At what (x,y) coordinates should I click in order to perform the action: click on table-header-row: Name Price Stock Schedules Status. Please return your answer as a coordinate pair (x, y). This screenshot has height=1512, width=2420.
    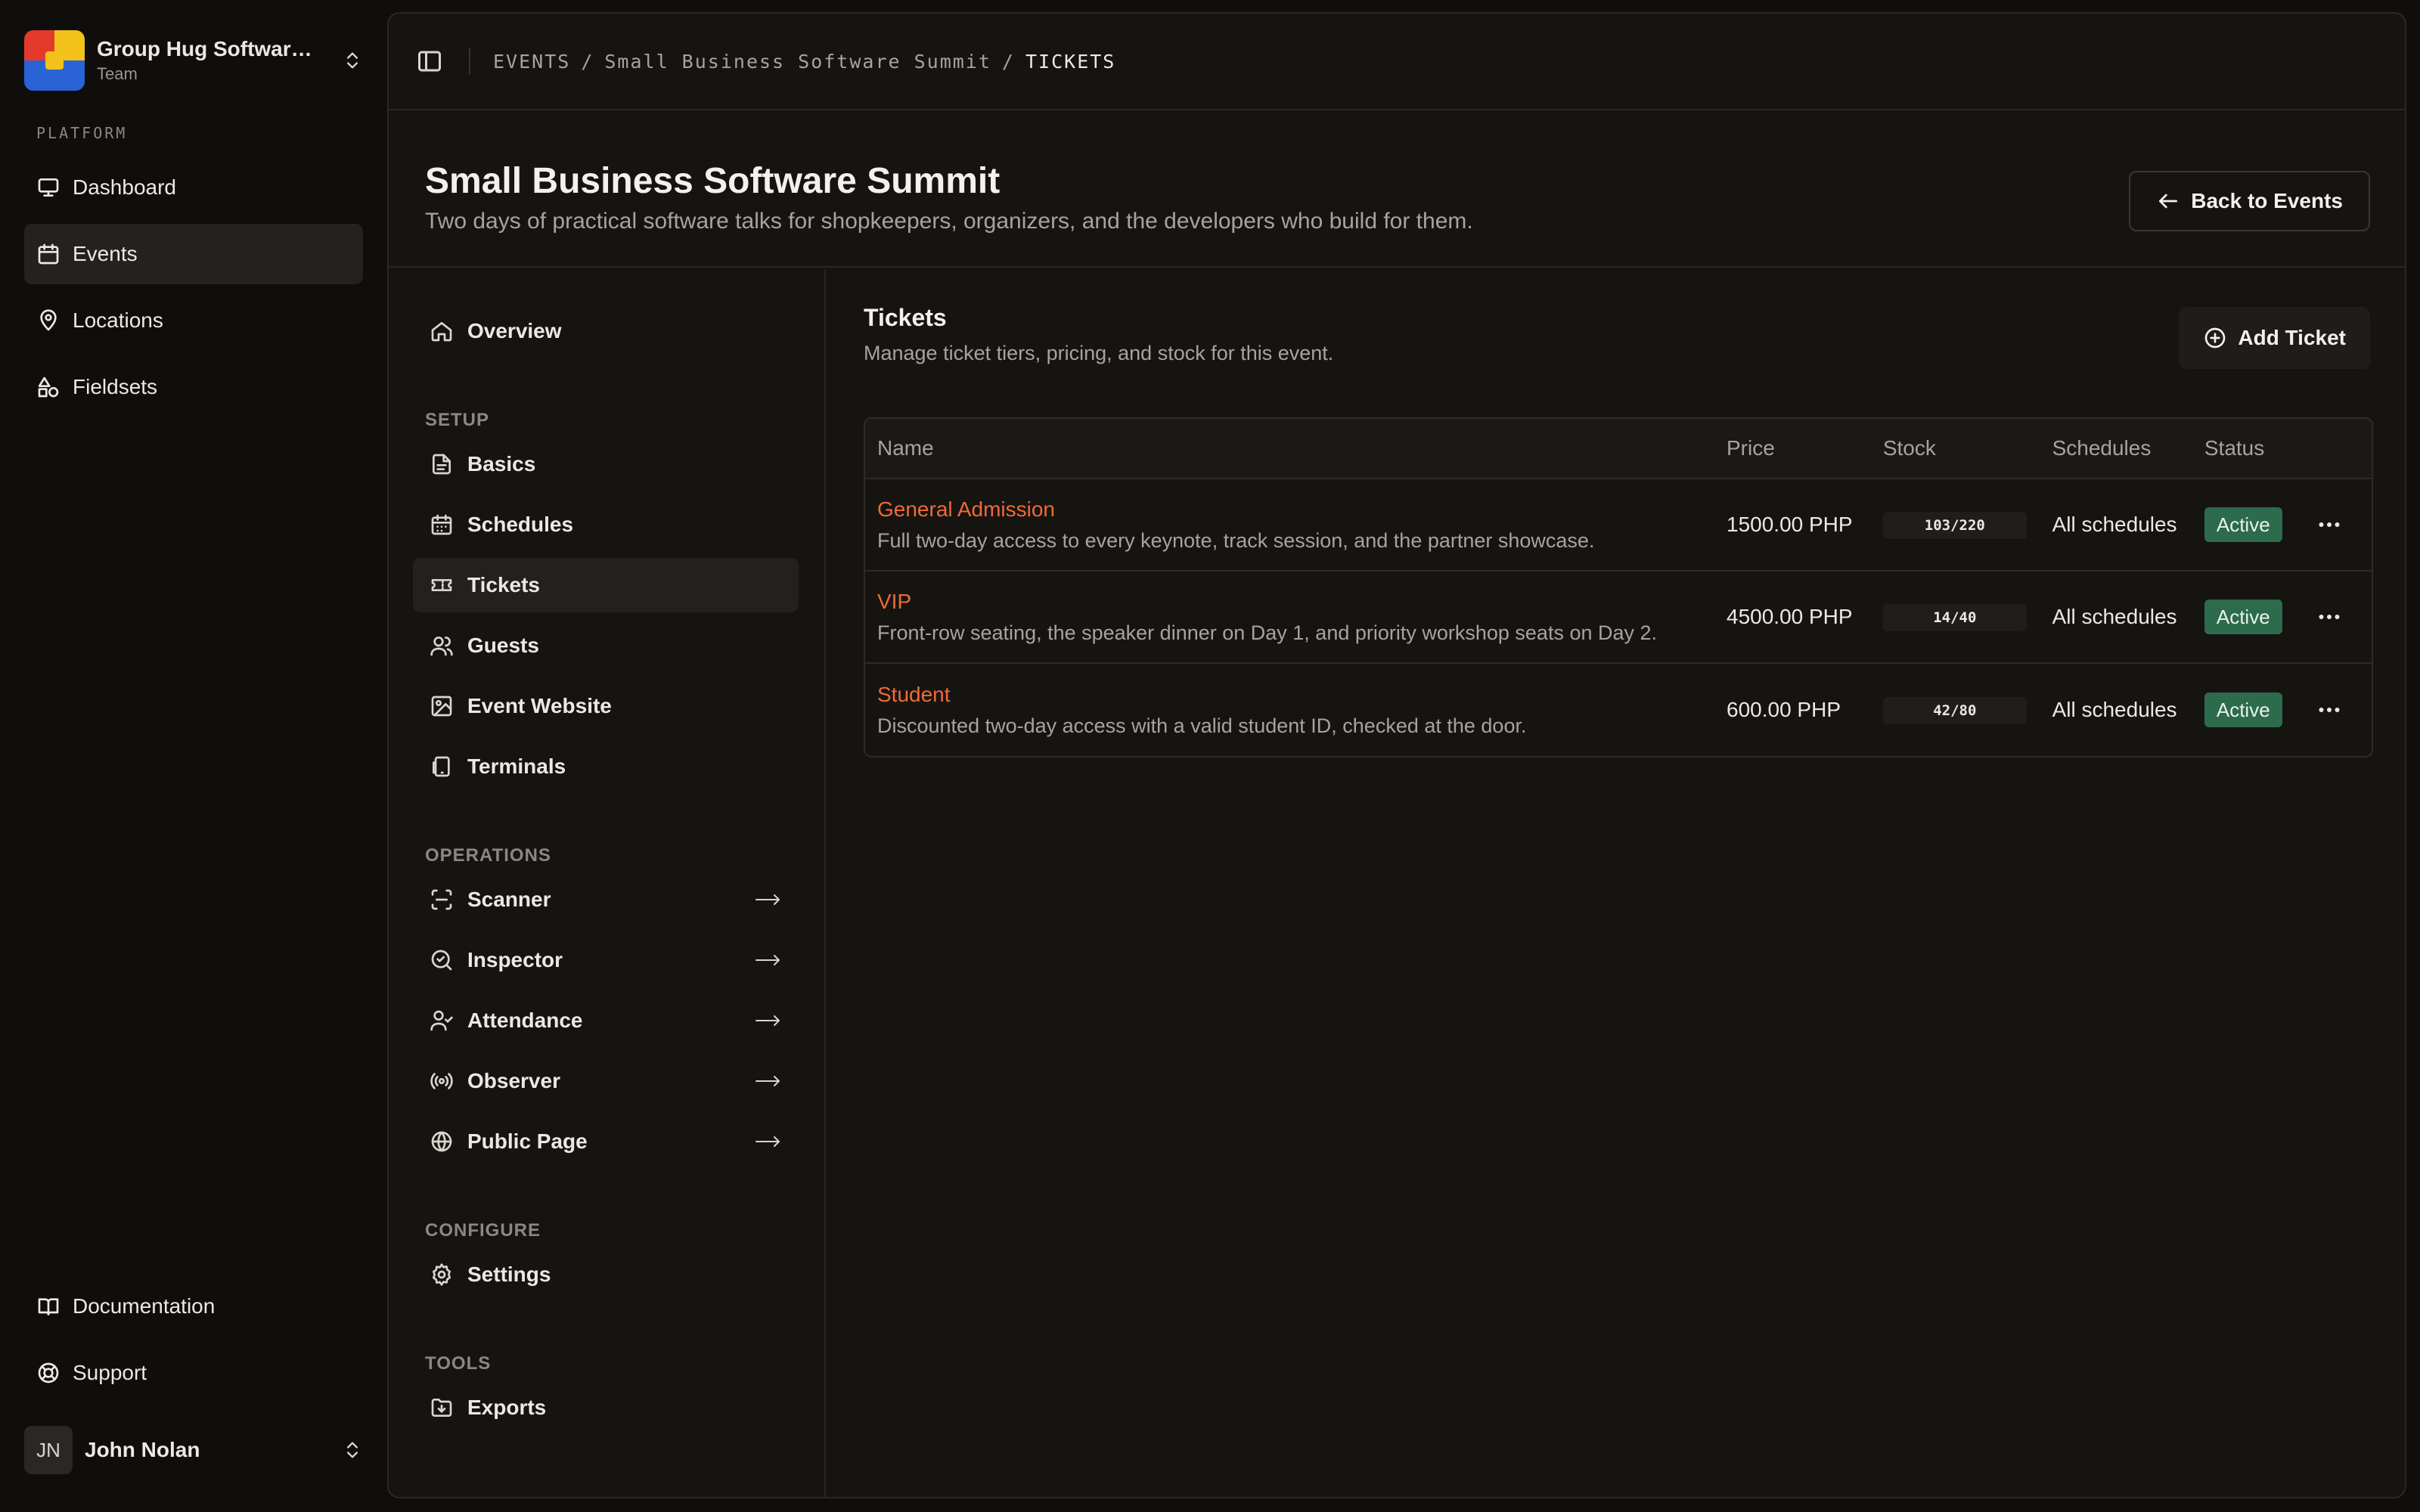
    Looking at the image, I should click on (1618, 449).